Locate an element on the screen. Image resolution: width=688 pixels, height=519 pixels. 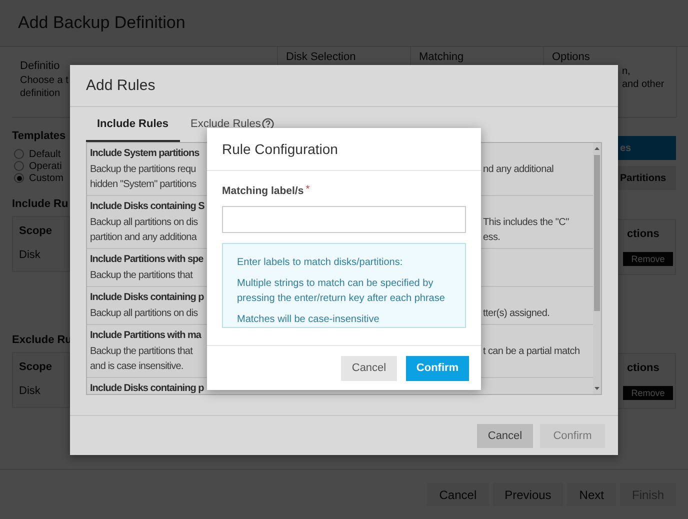
step-description: and other is located at coordinates (643, 84).